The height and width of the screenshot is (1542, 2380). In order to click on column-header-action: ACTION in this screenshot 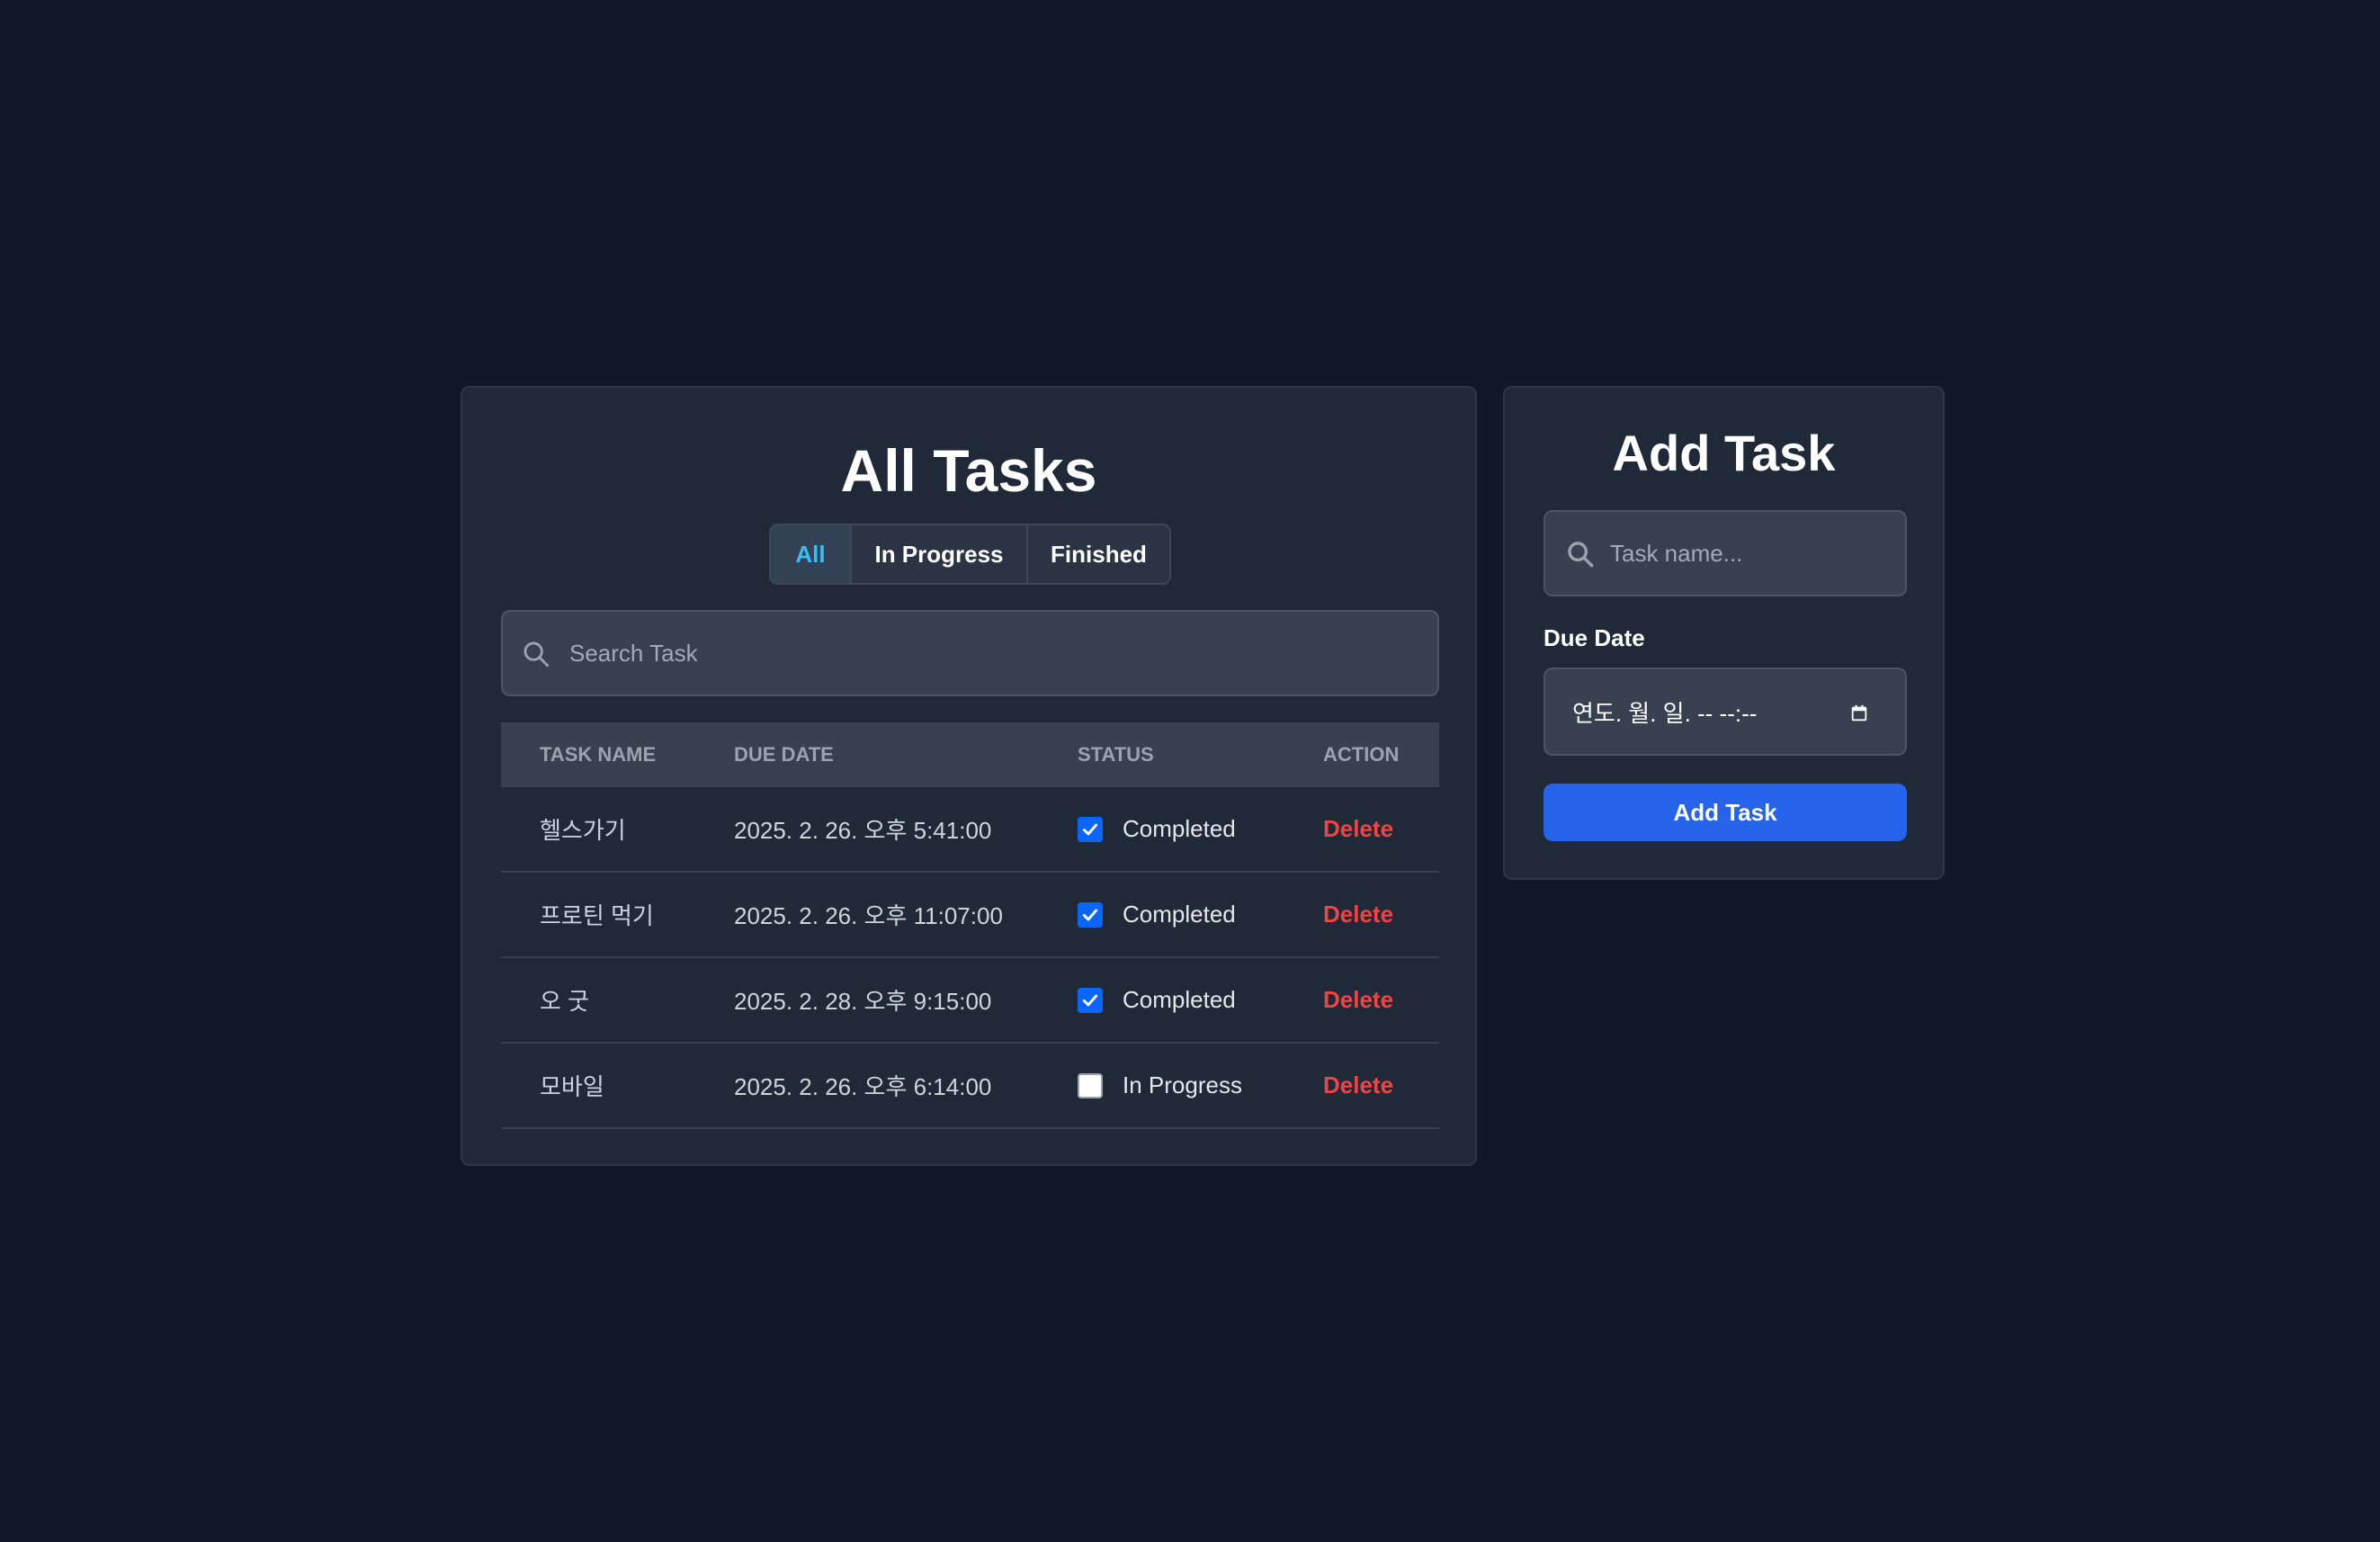, I will do `click(1361, 754)`.